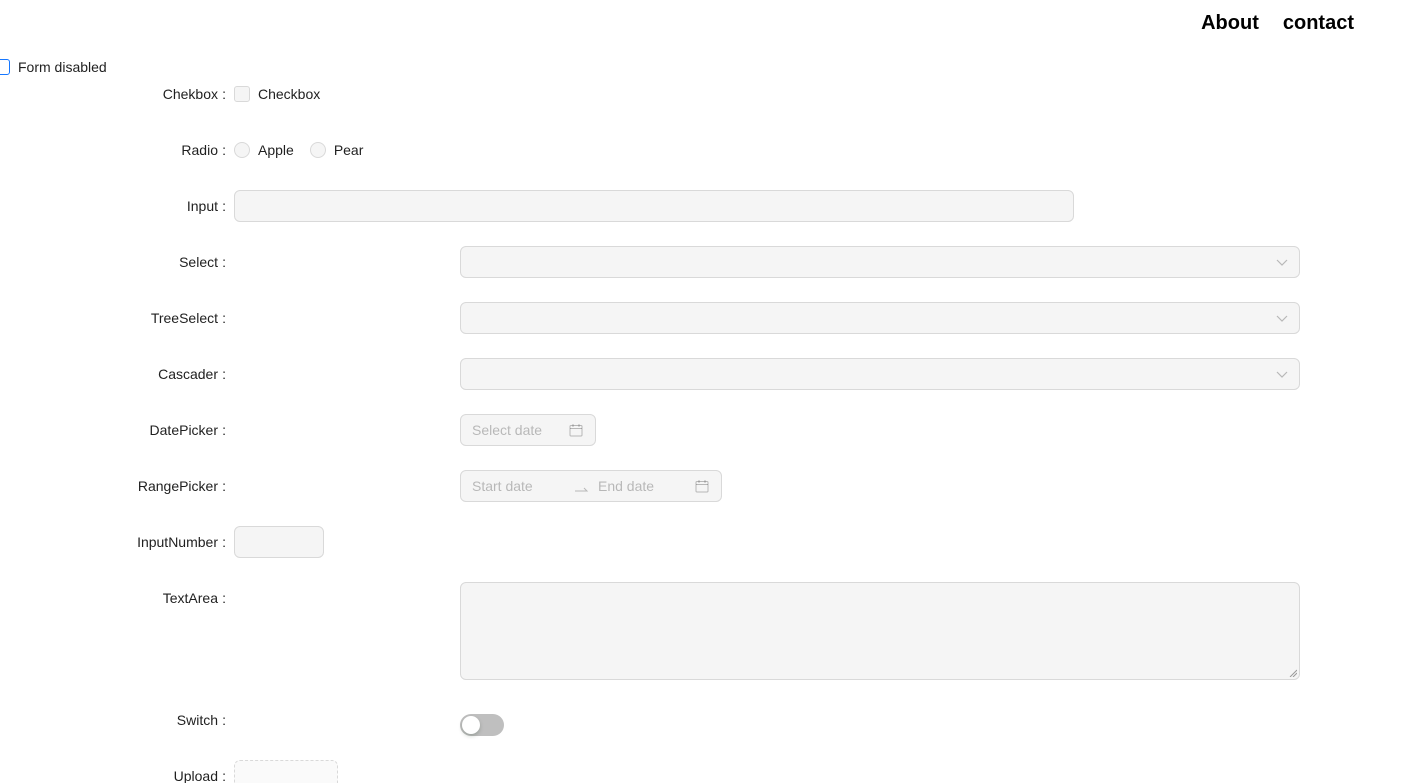 This screenshot has width=1428, height=783. What do you see at coordinates (113, 598) in the screenshot?
I see `textarea-field-label: TextArea` at bounding box center [113, 598].